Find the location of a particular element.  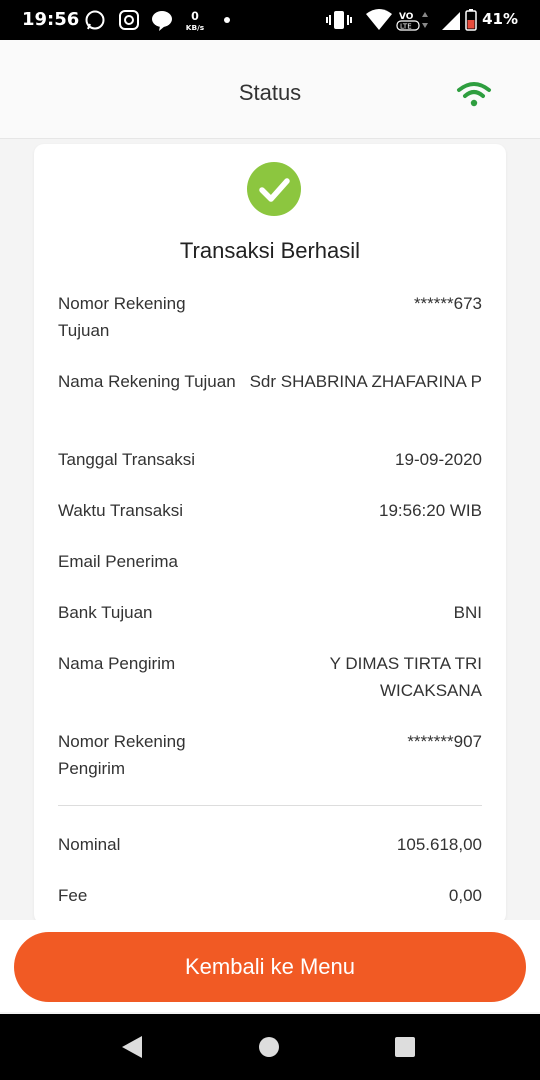

detail-label: Nomor Rekening Pengirim is located at coordinates (122, 755).